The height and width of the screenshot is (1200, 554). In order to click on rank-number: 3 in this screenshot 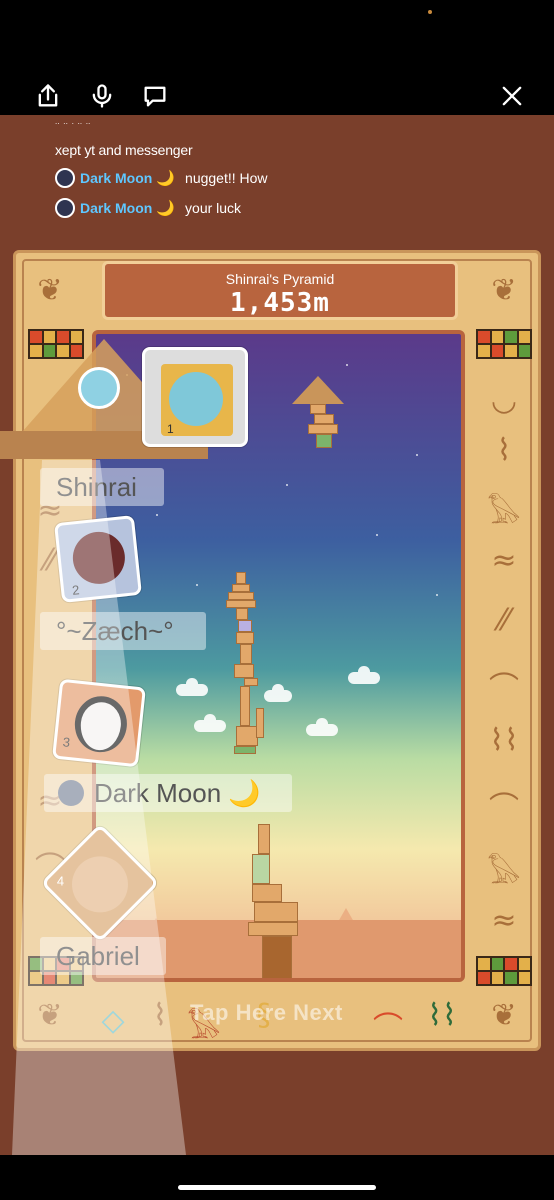, I will do `click(66, 742)`.